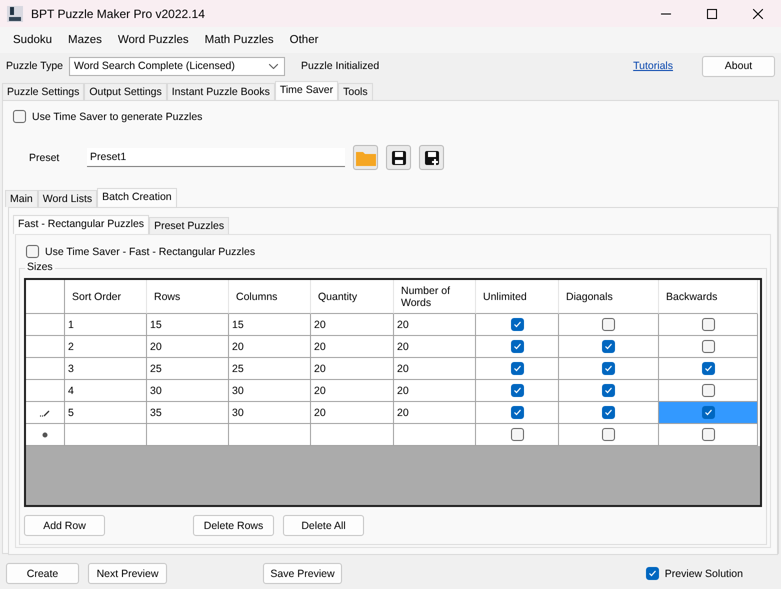  What do you see at coordinates (40, 267) in the screenshot?
I see `group-title: Sizes` at bounding box center [40, 267].